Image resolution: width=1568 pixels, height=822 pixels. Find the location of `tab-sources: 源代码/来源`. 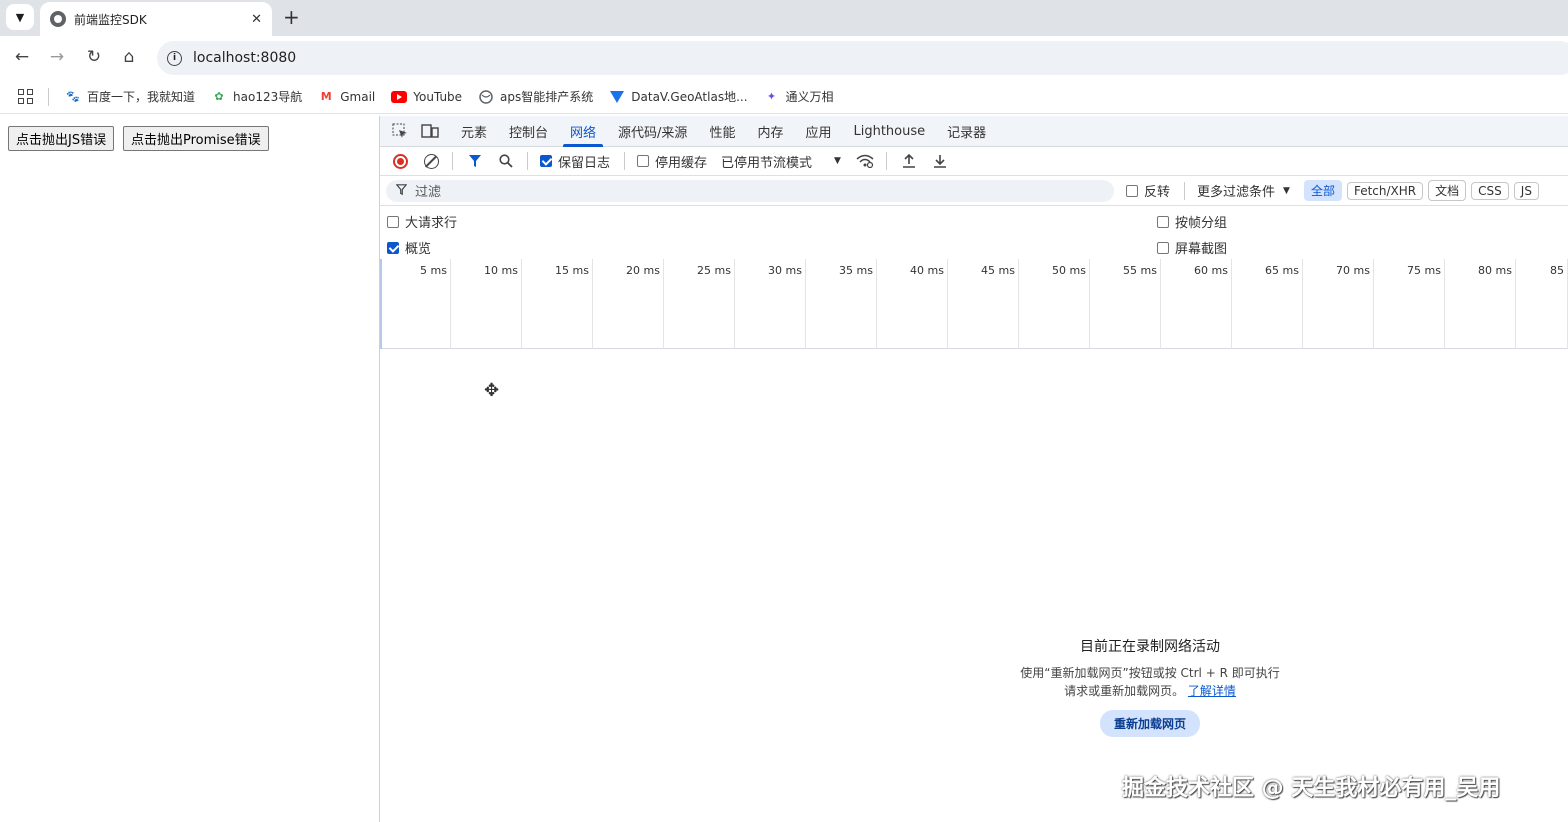

tab-sources: 源代码/来源 is located at coordinates (652, 131).